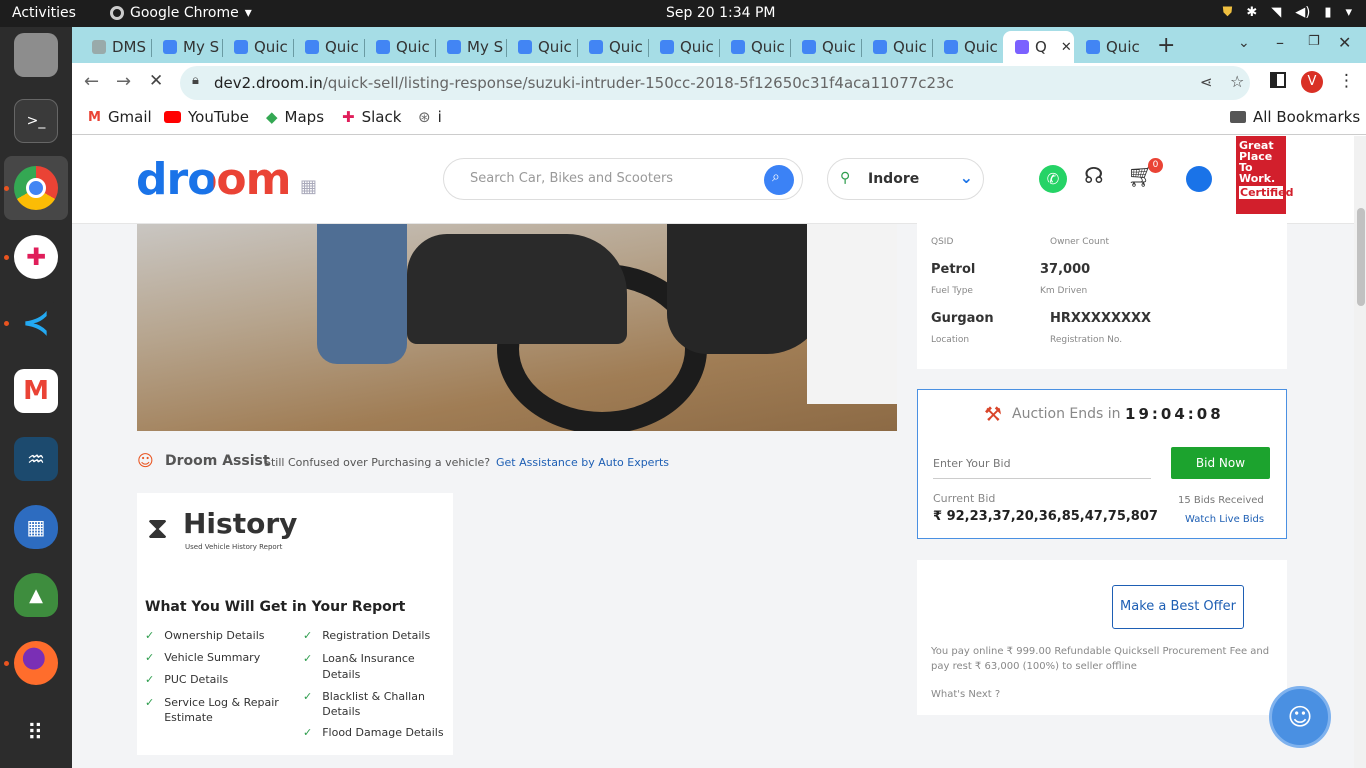  What do you see at coordinates (1360, 452) in the screenshot?
I see `page-scrollbar` at bounding box center [1360, 452].